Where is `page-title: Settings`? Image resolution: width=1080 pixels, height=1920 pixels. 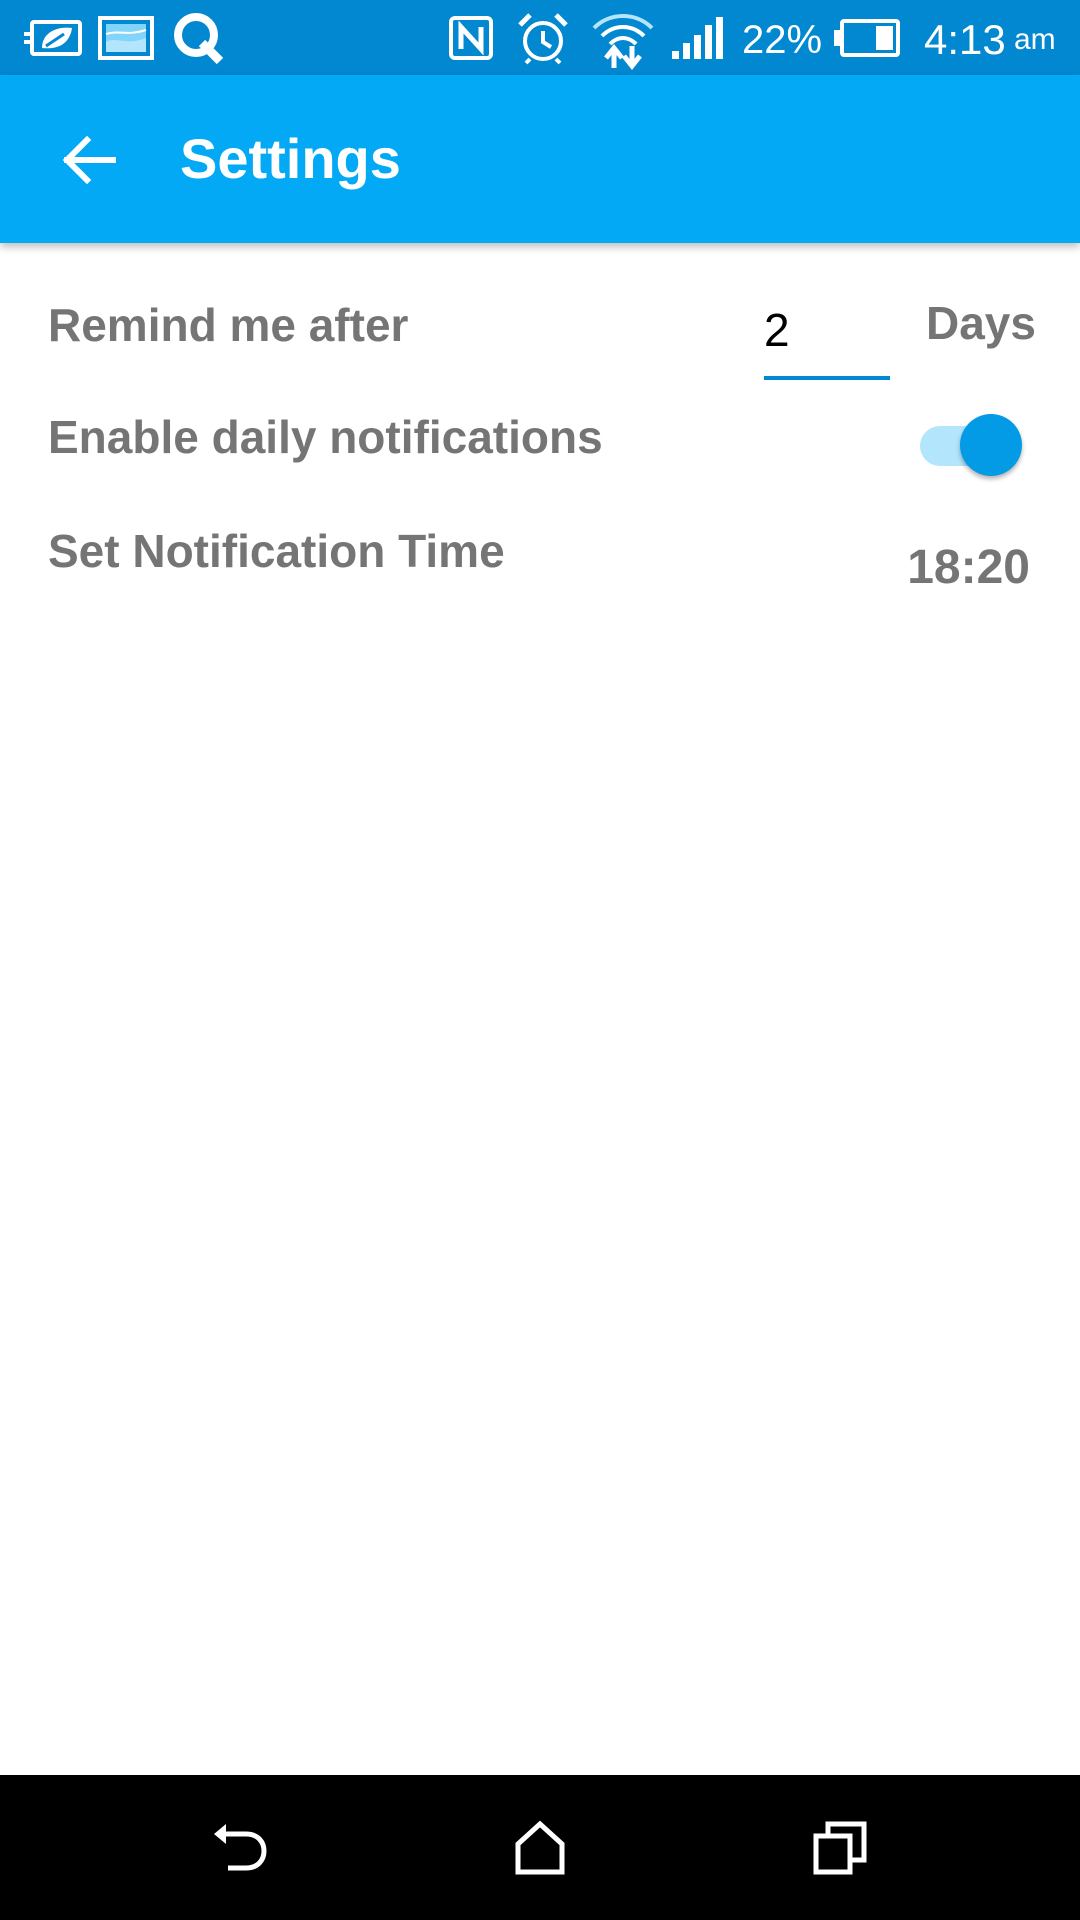 page-title: Settings is located at coordinates (290, 158).